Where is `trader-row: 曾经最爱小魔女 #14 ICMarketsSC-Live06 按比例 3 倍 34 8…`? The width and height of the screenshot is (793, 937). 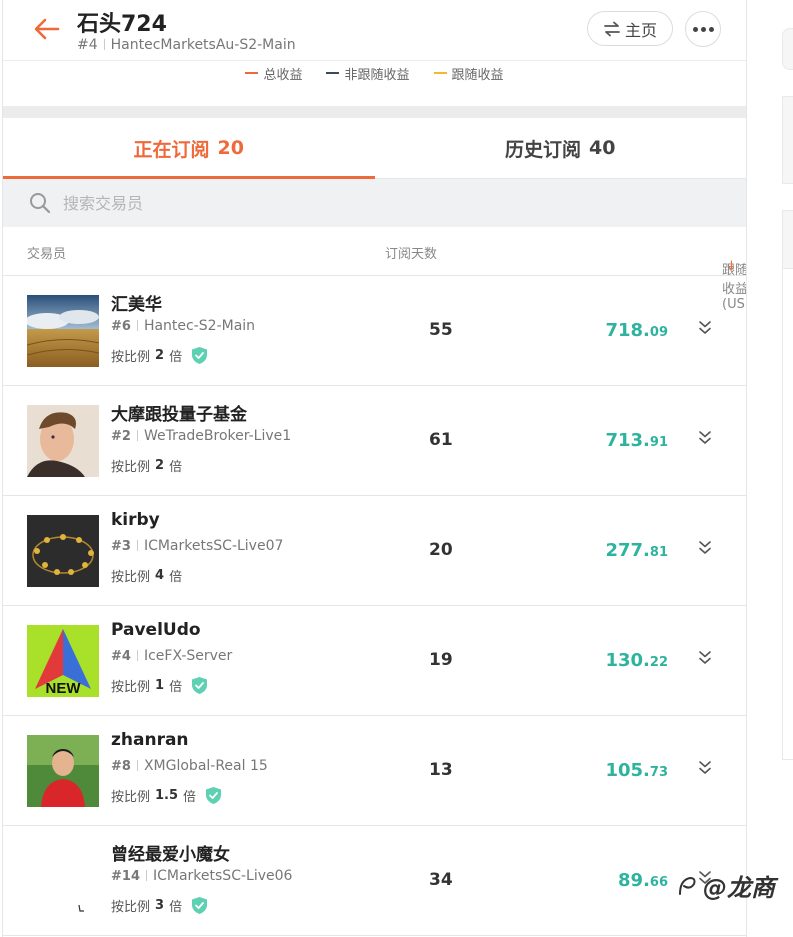 trader-row: 曾经最爱小魔女 #14 ICMarketsSC-Live06 按比例 3 倍 34 8… is located at coordinates (374, 881).